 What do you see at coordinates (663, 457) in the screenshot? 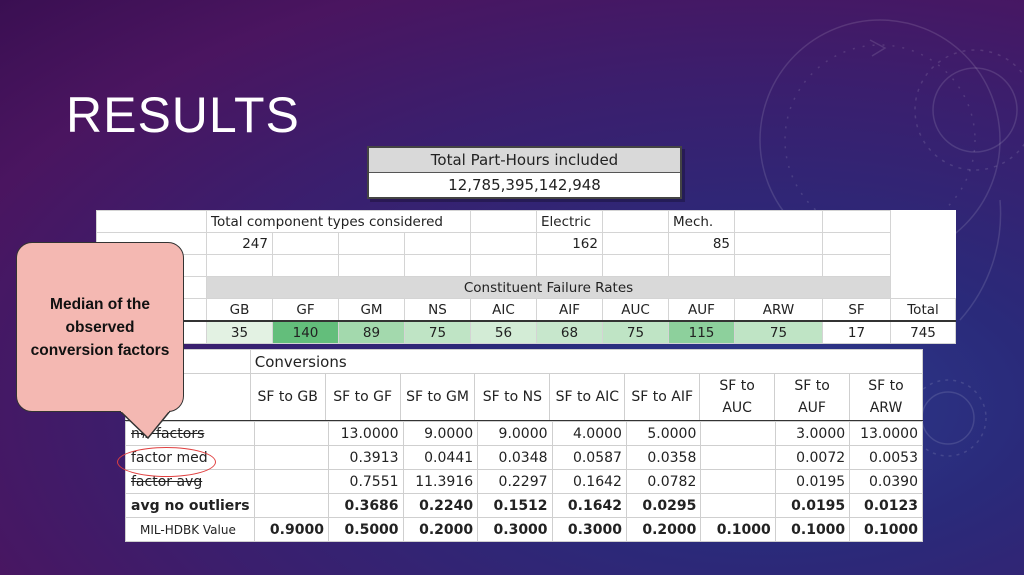
I see `conversion-cell: 0.0358` at bounding box center [663, 457].